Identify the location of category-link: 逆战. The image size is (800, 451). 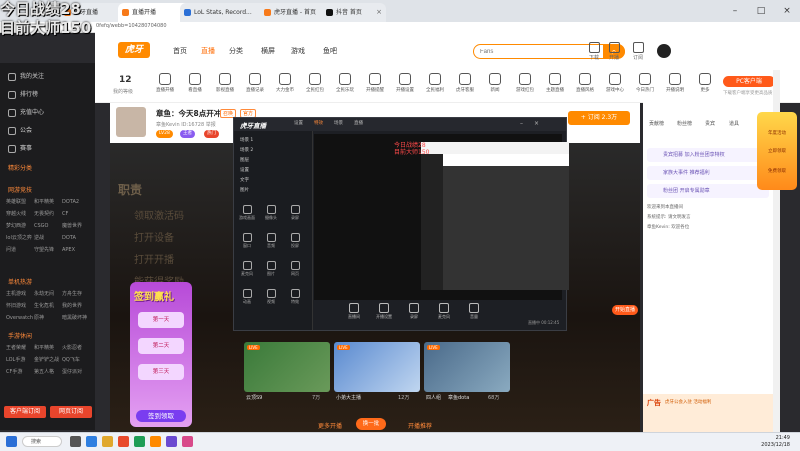
(48, 238).